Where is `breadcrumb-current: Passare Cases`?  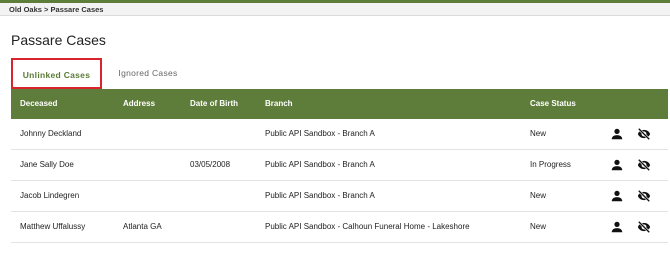
breadcrumb-current: Passare Cases is located at coordinates (77, 9).